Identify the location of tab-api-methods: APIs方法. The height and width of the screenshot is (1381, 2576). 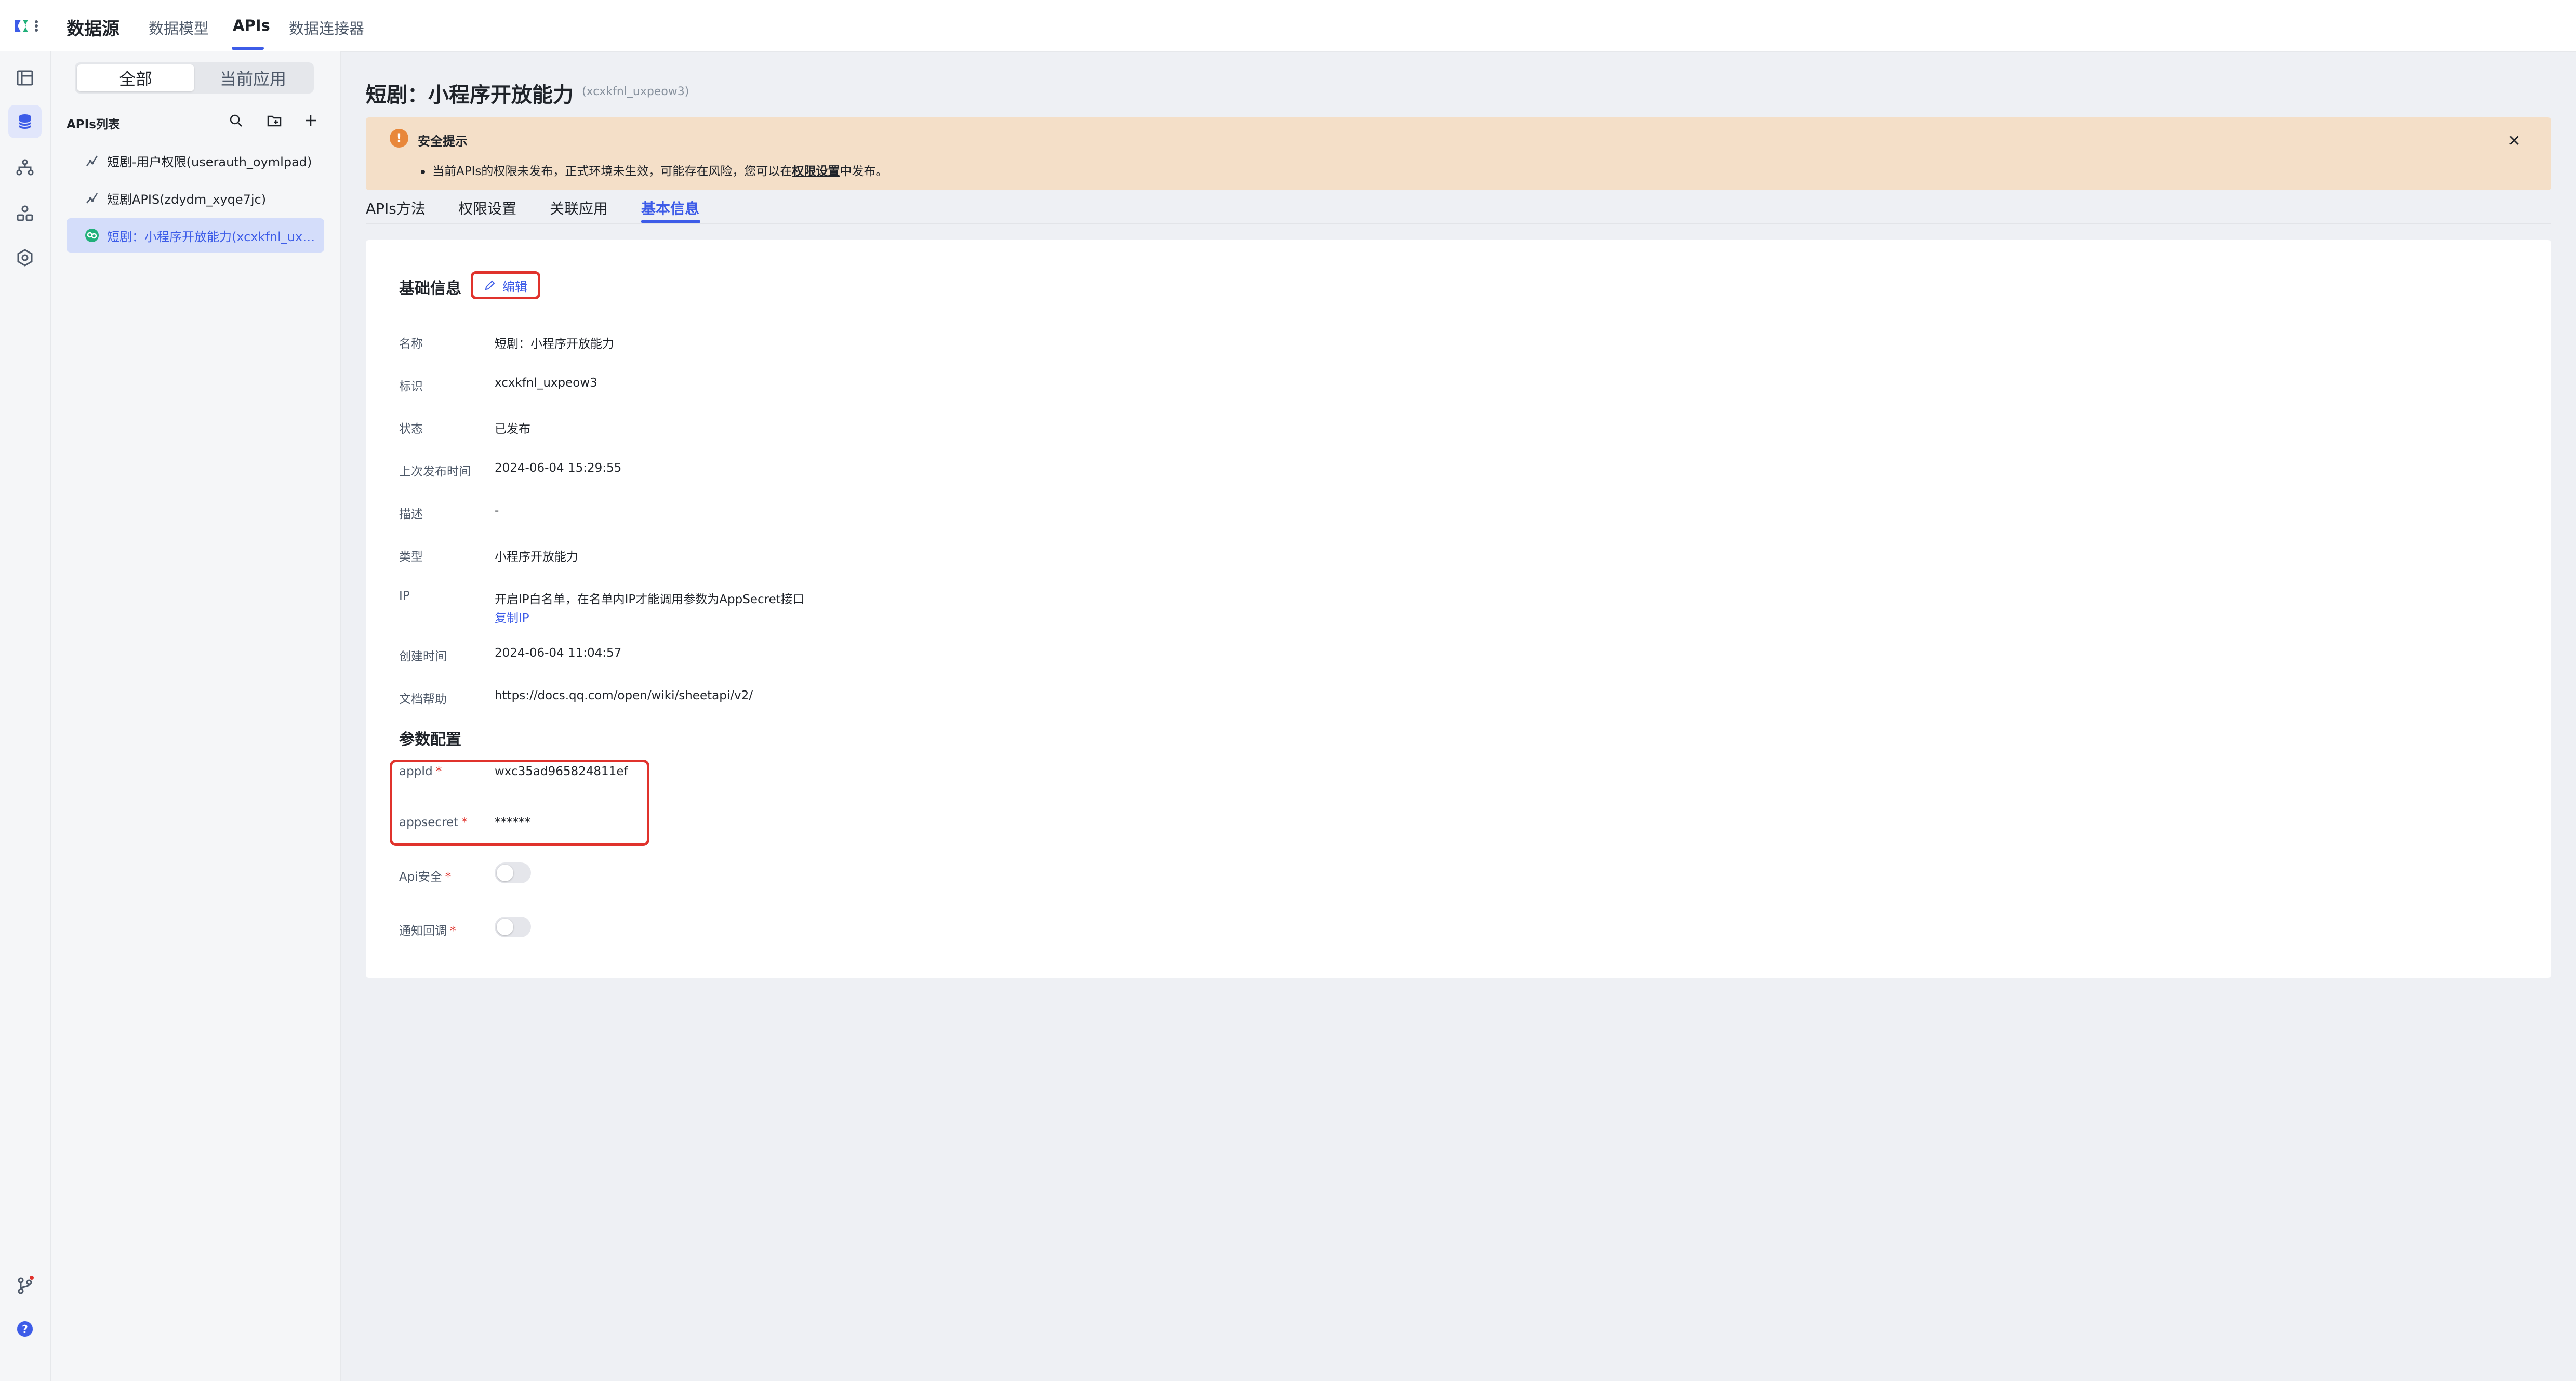
(396, 207).